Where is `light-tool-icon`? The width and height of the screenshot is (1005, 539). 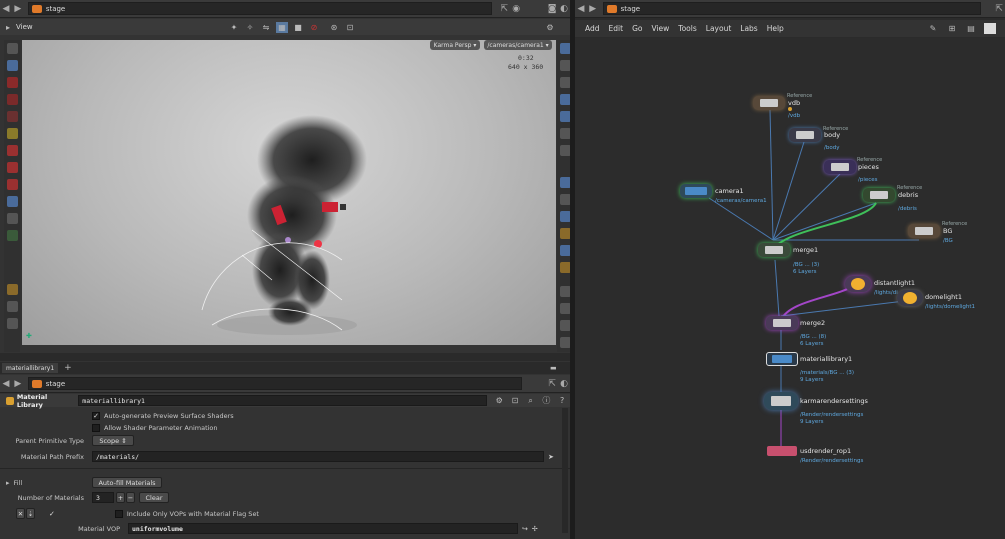
light-tool-icon is located at coordinates (12, 133).